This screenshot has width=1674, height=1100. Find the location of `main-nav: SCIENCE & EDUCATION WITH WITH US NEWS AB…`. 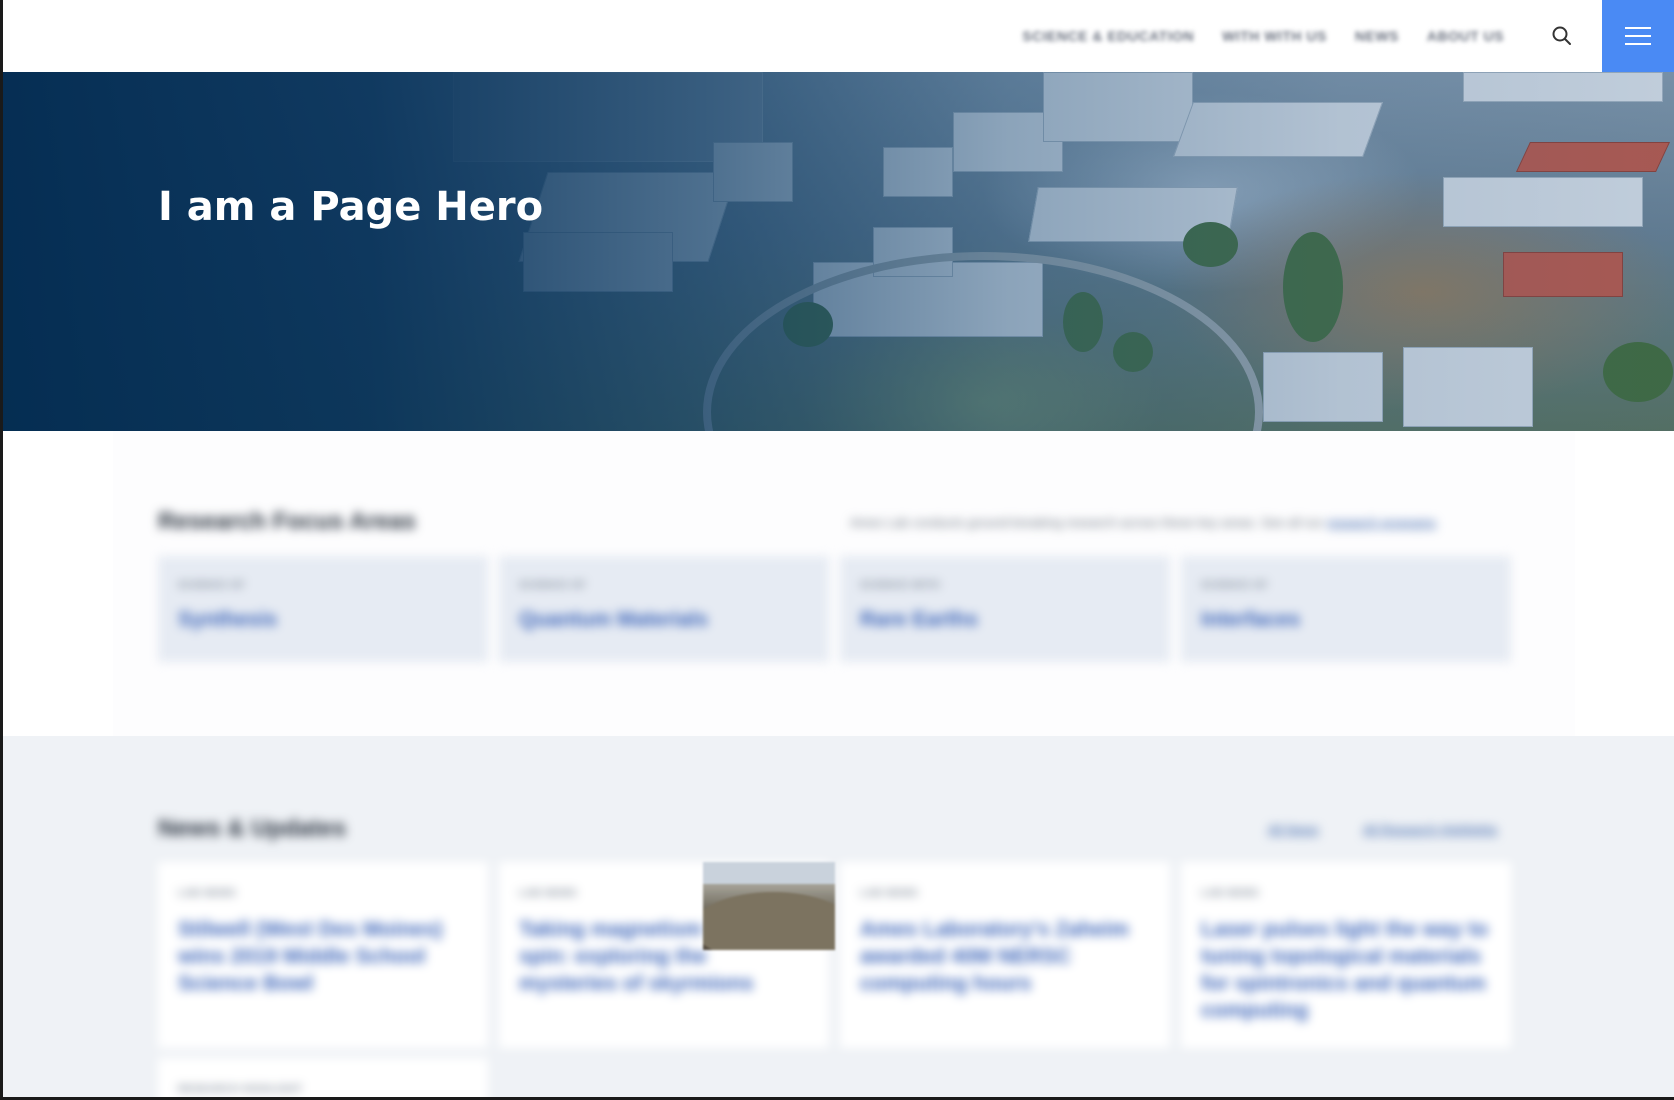

main-nav: SCIENCE & EDUCATION WITH WITH US NEWS AB… is located at coordinates (1263, 36).